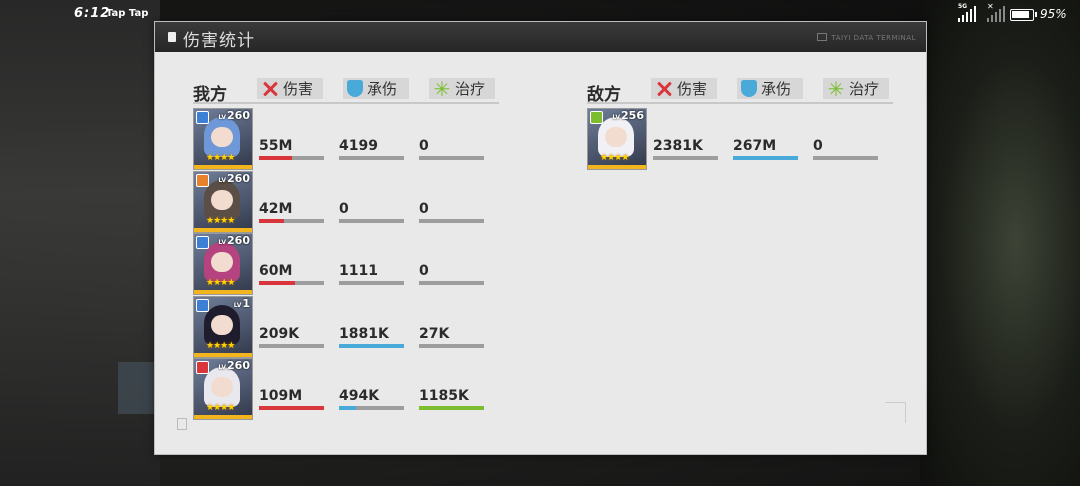  I want to click on enemies-row: LV256 ★★★★ 2381K 267M 0, so click(740, 139).